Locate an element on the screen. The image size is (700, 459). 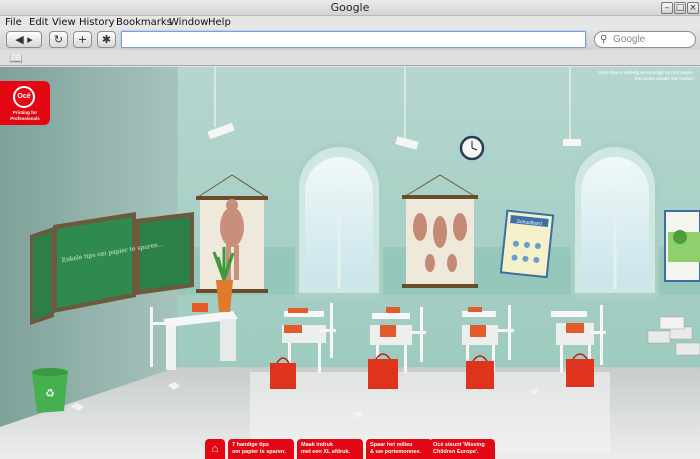
tip-missing-children: Océ steunt 'Missing Children Europe'. is located at coordinates (462, 449).